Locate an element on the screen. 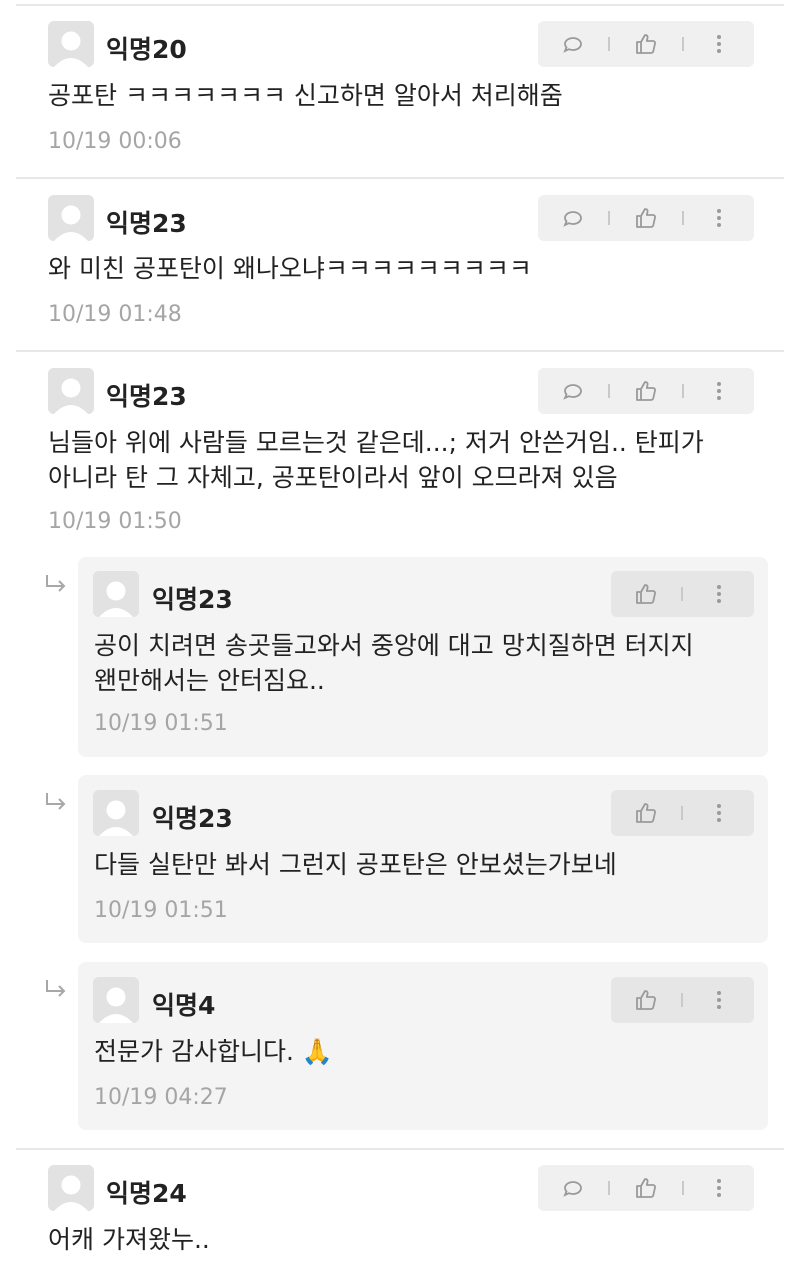  comment-time: 10/19 01:48 is located at coordinates (115, 314).